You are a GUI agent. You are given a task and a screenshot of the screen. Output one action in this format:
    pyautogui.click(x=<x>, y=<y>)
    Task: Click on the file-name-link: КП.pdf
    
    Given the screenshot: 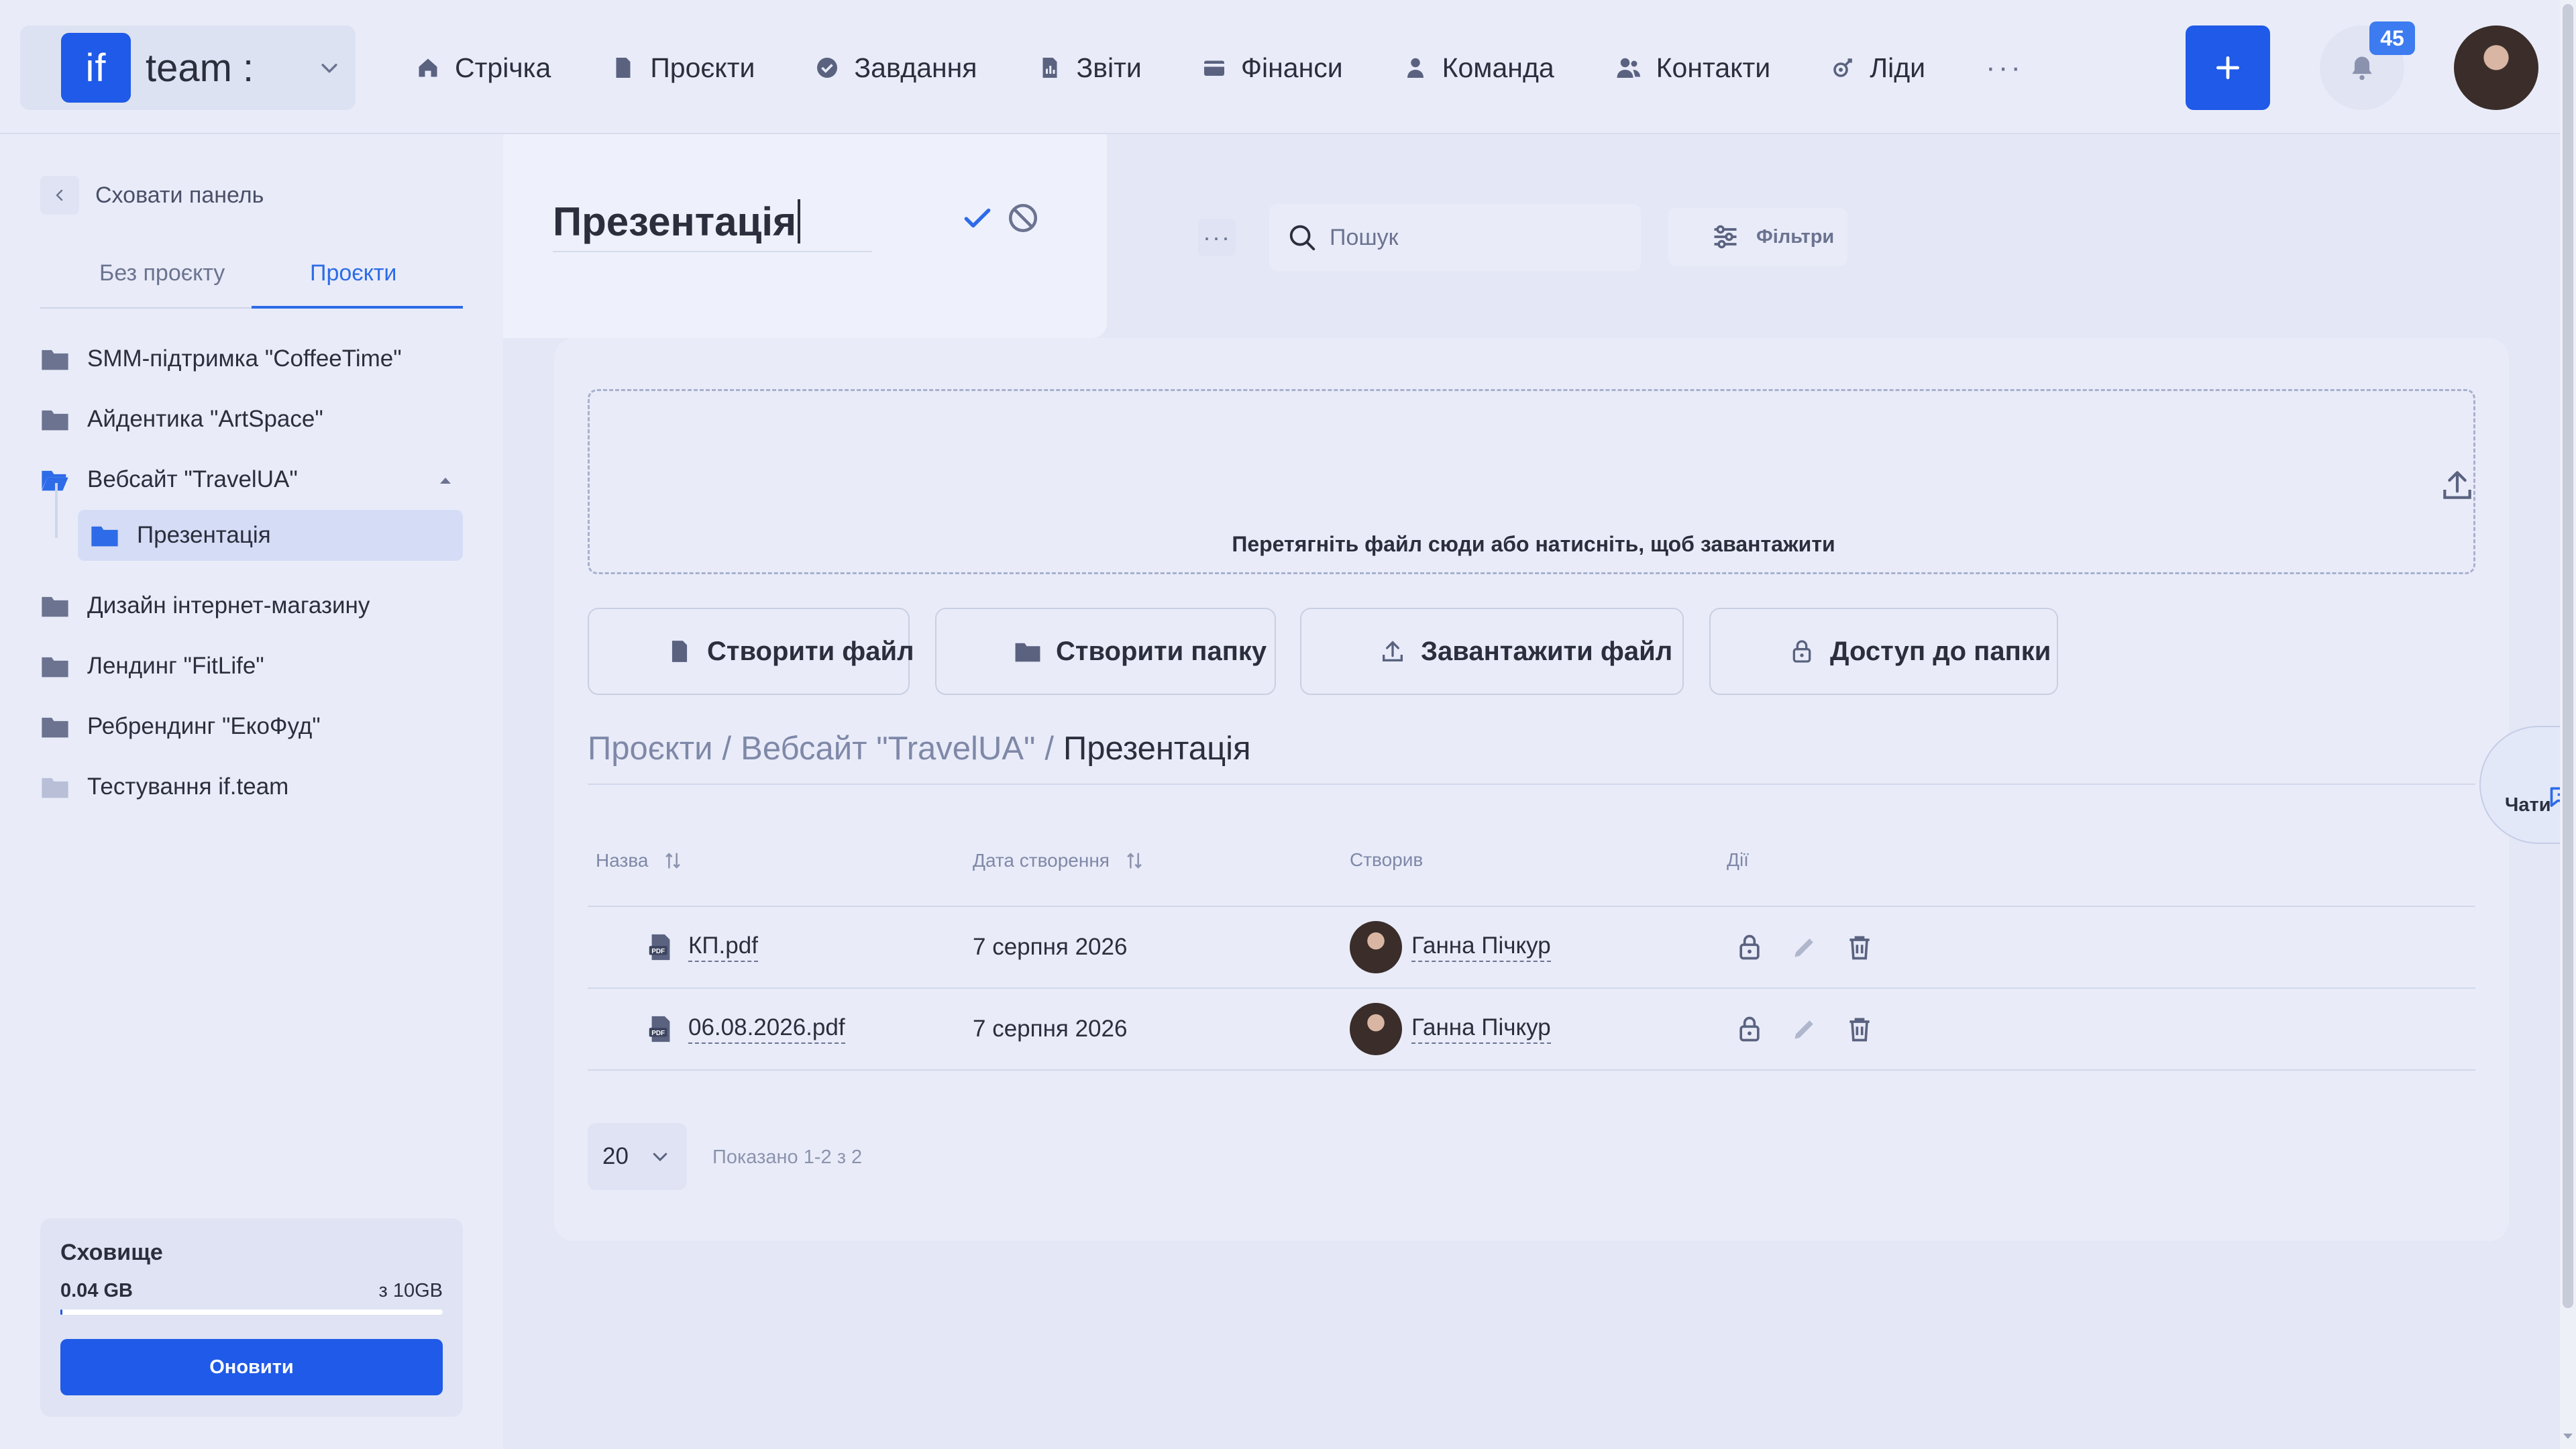 What is the action you would take?
    pyautogui.click(x=723, y=947)
    